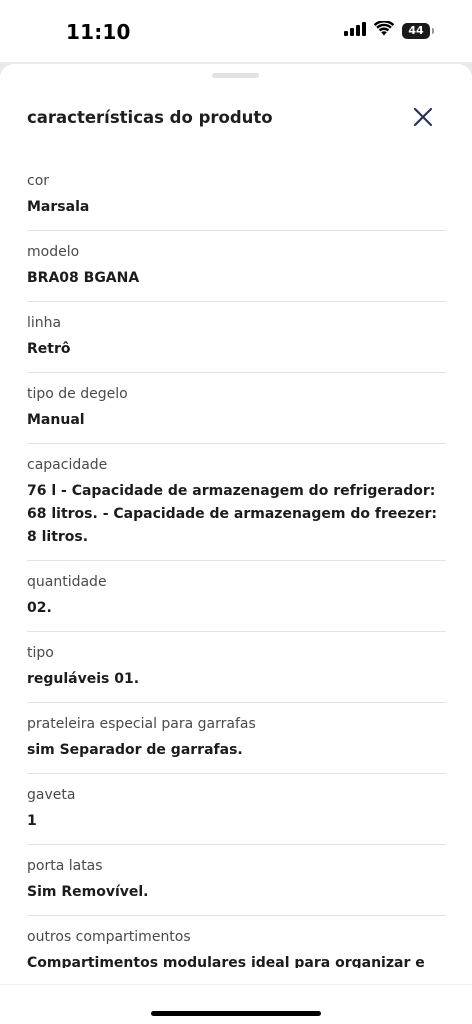 The image size is (472, 1024). Describe the element at coordinates (236, 195) in the screenshot. I see `spec-row: cor Marsala` at that location.